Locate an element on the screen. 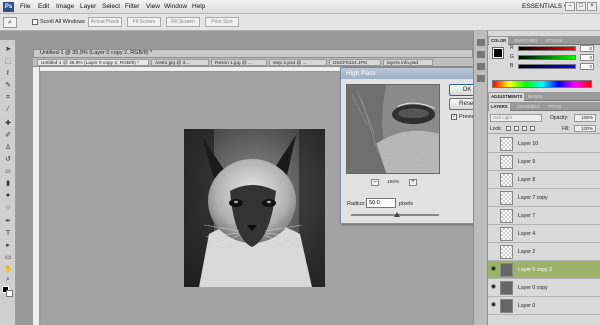 The height and width of the screenshot is (325, 600). blend-mode-select: Soft Light is located at coordinates (516, 118).